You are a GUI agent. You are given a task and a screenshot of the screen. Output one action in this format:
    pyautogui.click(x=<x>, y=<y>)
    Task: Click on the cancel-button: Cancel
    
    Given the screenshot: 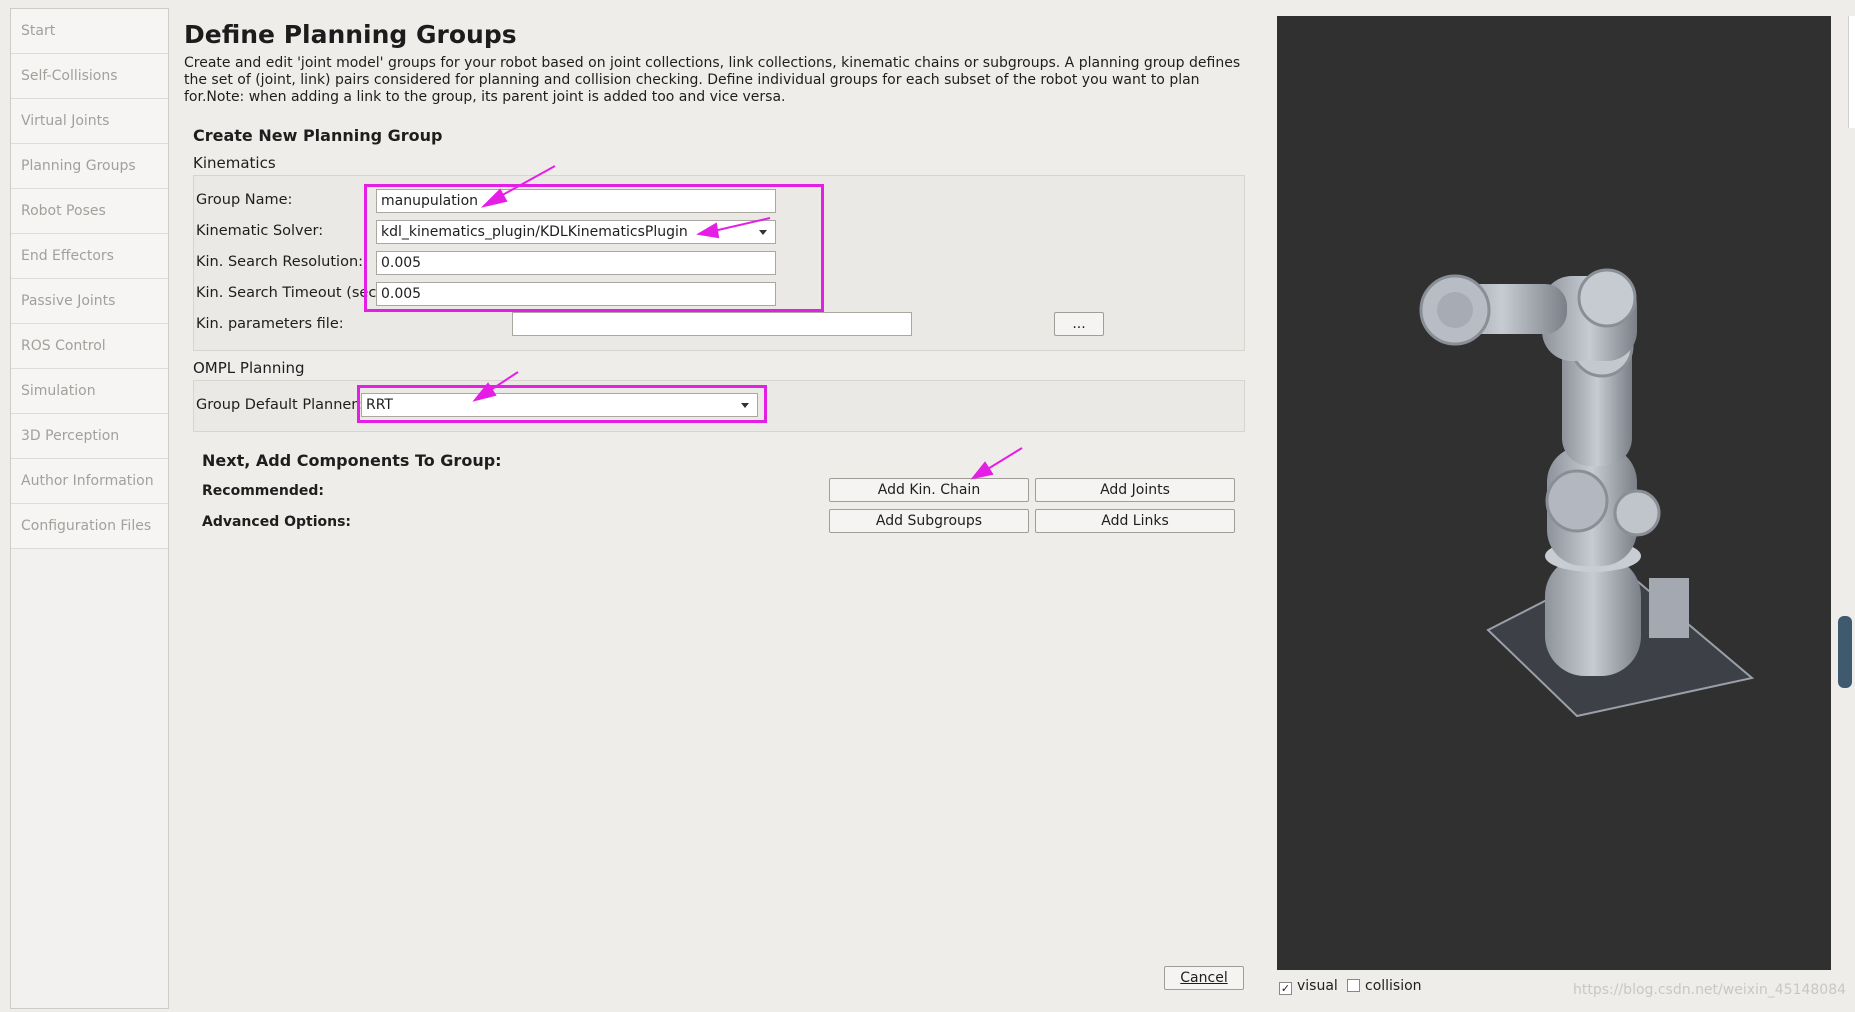 What is the action you would take?
    pyautogui.click(x=1204, y=978)
    